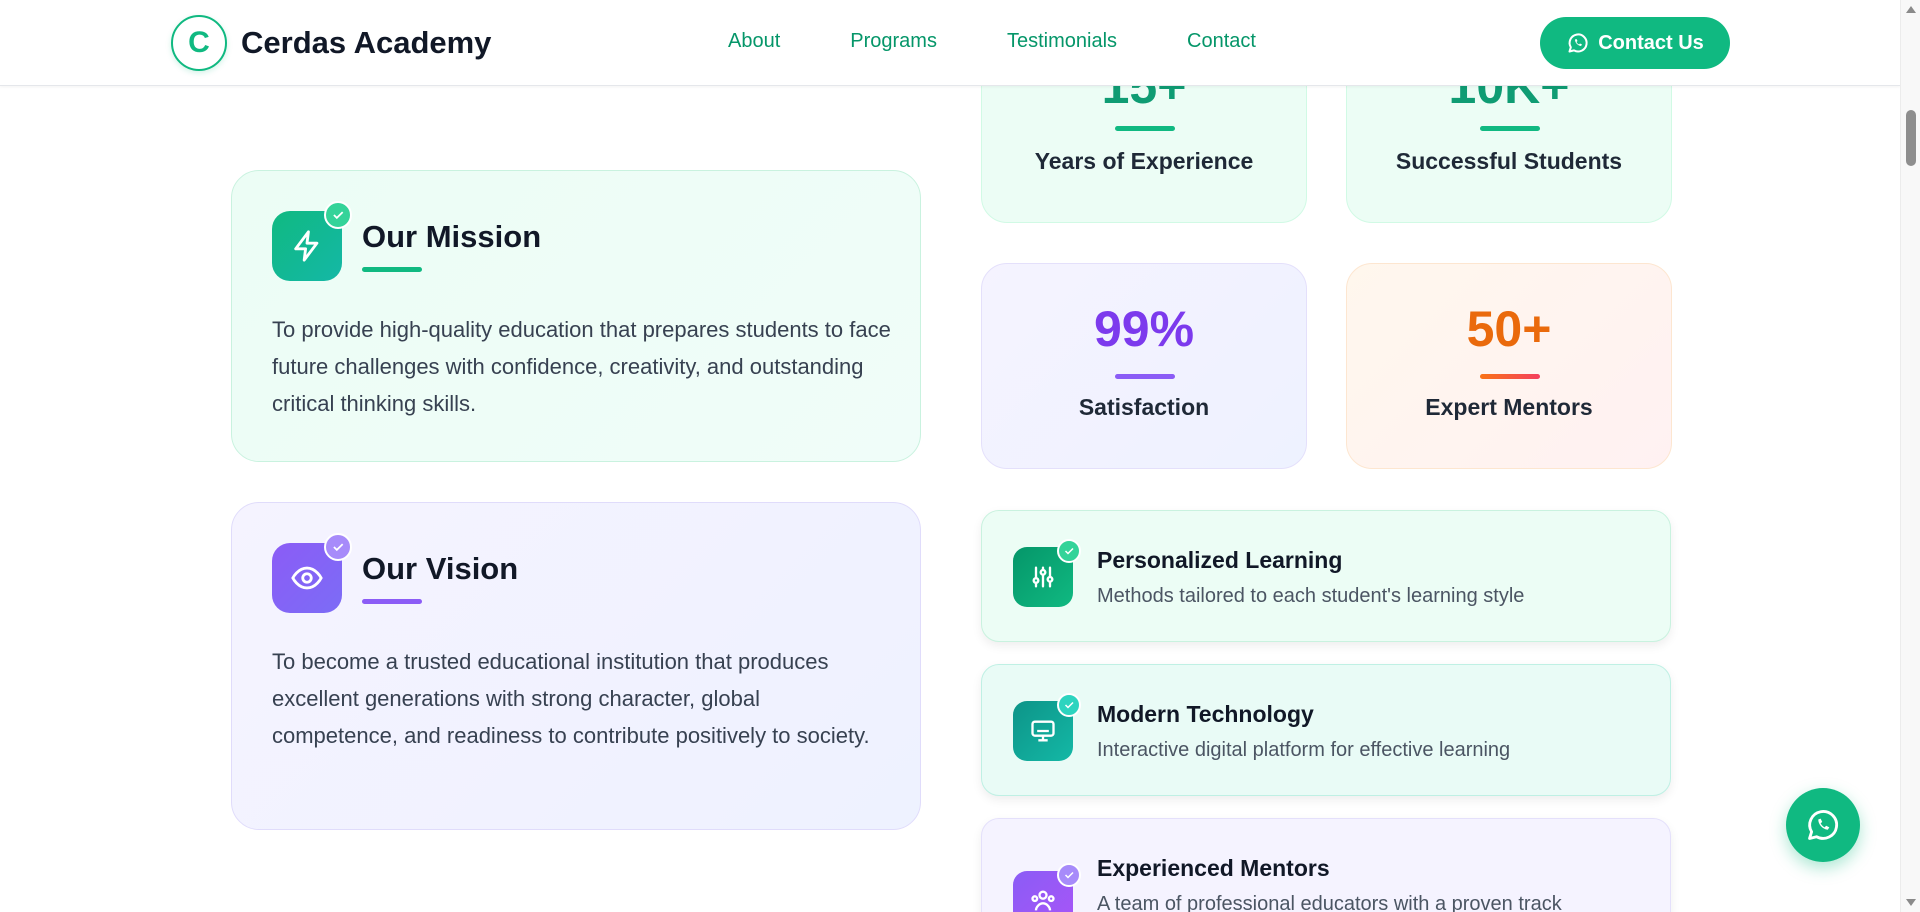  What do you see at coordinates (1213, 868) in the screenshot?
I see `feature-title: Experienced Mentors` at bounding box center [1213, 868].